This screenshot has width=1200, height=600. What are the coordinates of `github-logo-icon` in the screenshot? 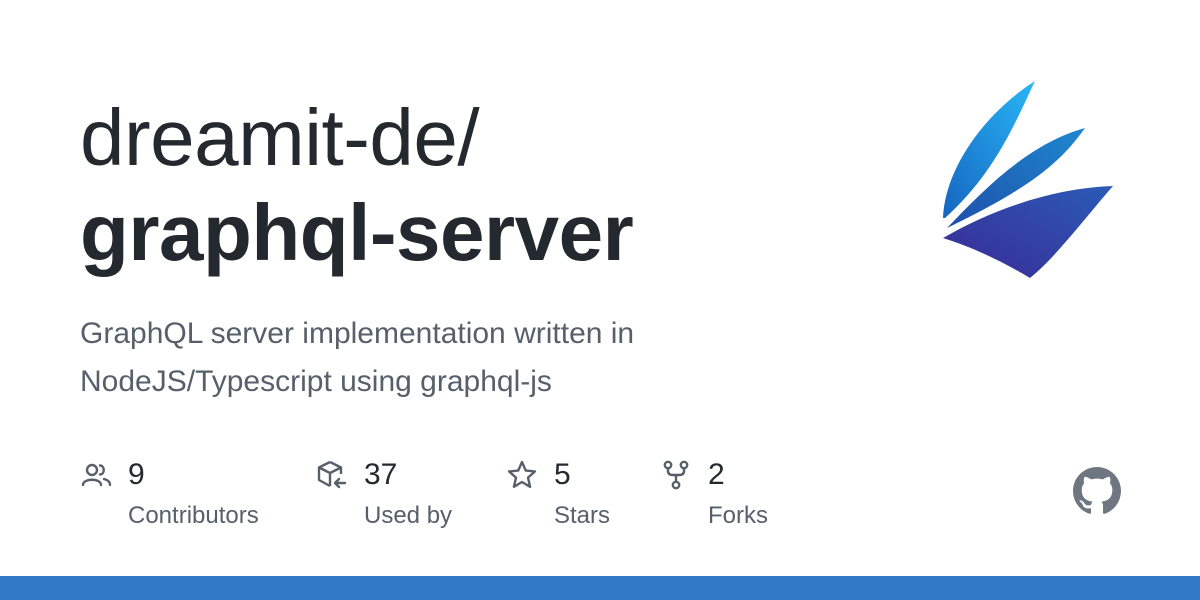 It's located at (1097, 491).